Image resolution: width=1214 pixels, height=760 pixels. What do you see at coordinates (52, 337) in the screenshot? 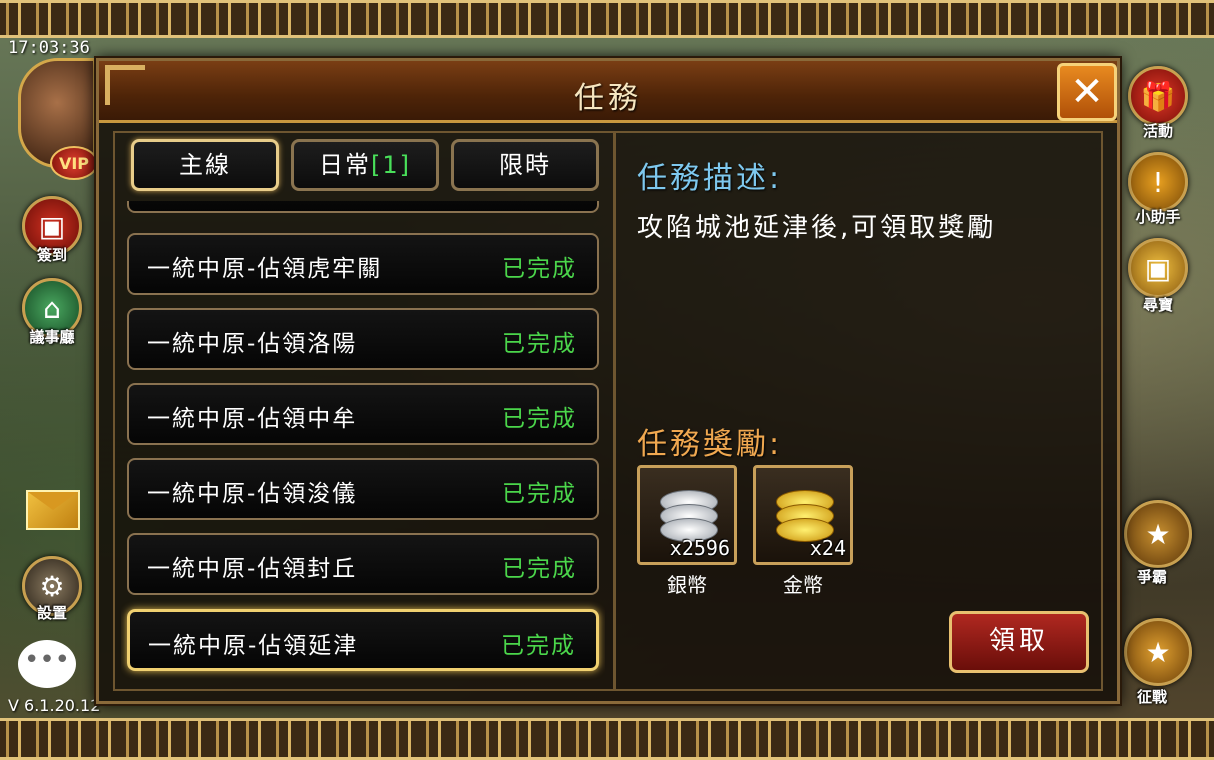
I see `council-hall-label: 議事廳` at bounding box center [52, 337].